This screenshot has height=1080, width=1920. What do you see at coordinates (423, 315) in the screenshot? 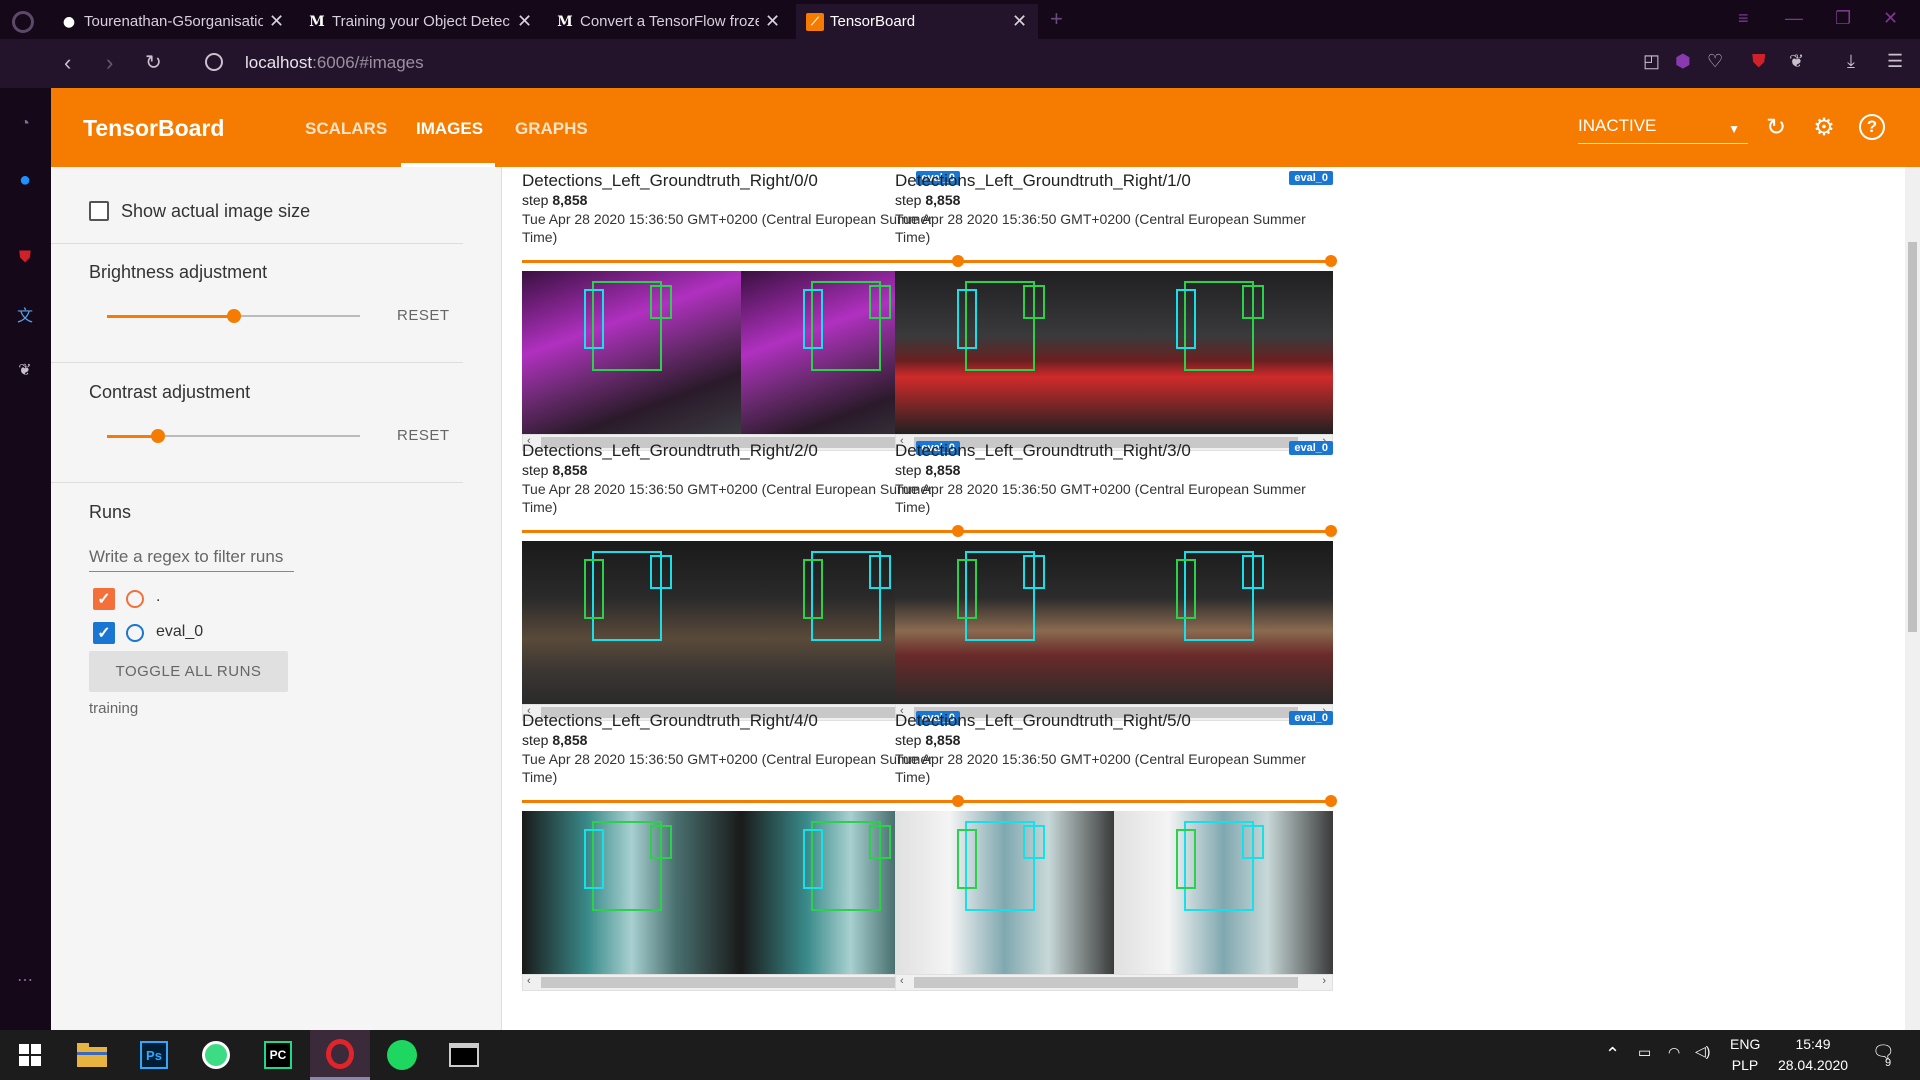
I see `brightness-reset-button: RESET` at bounding box center [423, 315].